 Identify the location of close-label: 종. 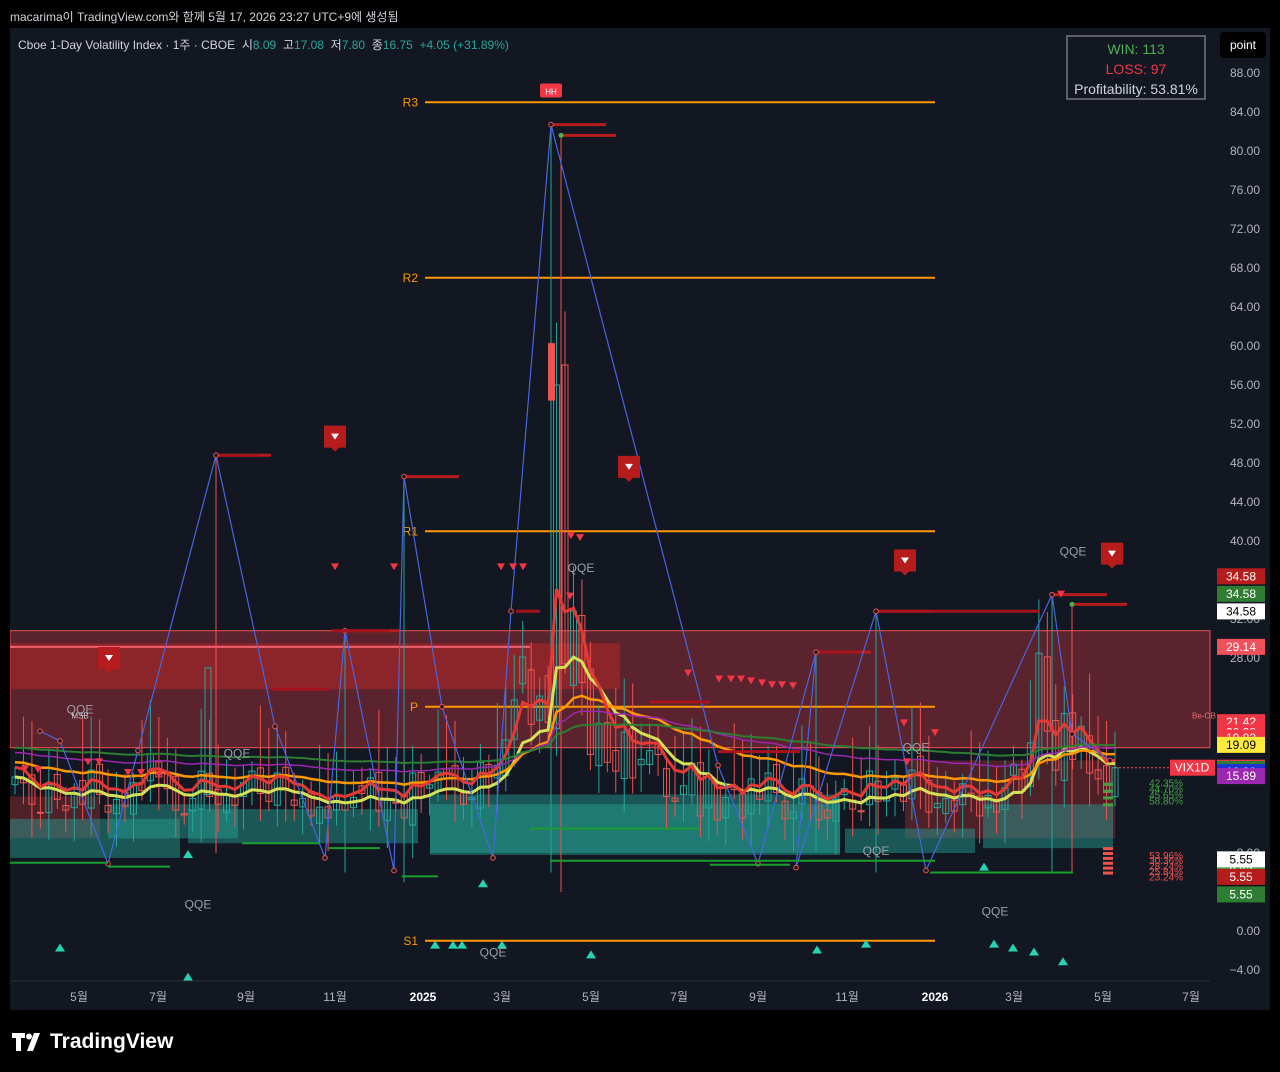
(377, 45).